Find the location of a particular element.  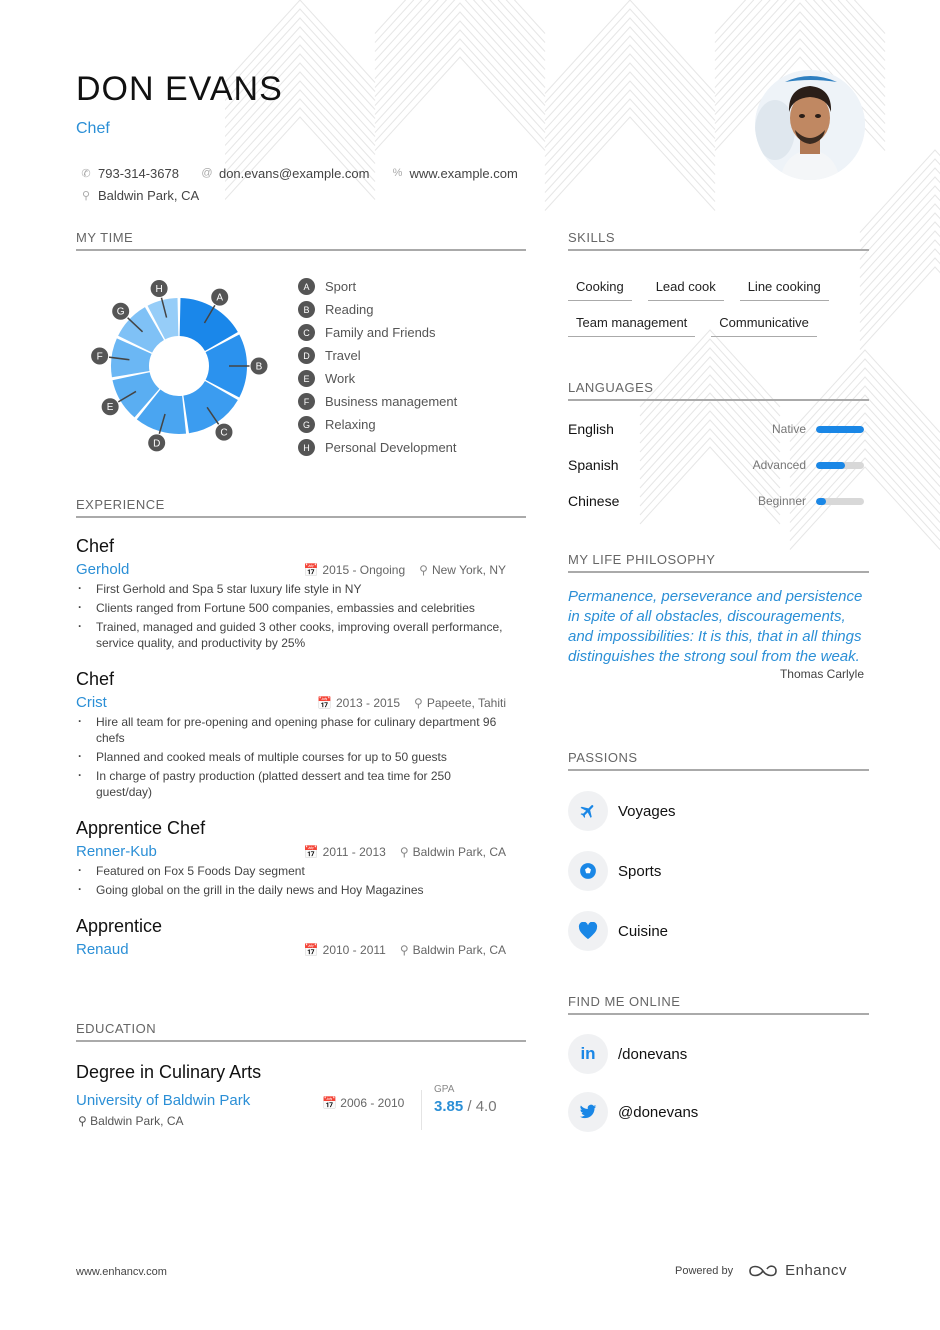

online-profile-item: @donevans is located at coordinates (718, 1112).